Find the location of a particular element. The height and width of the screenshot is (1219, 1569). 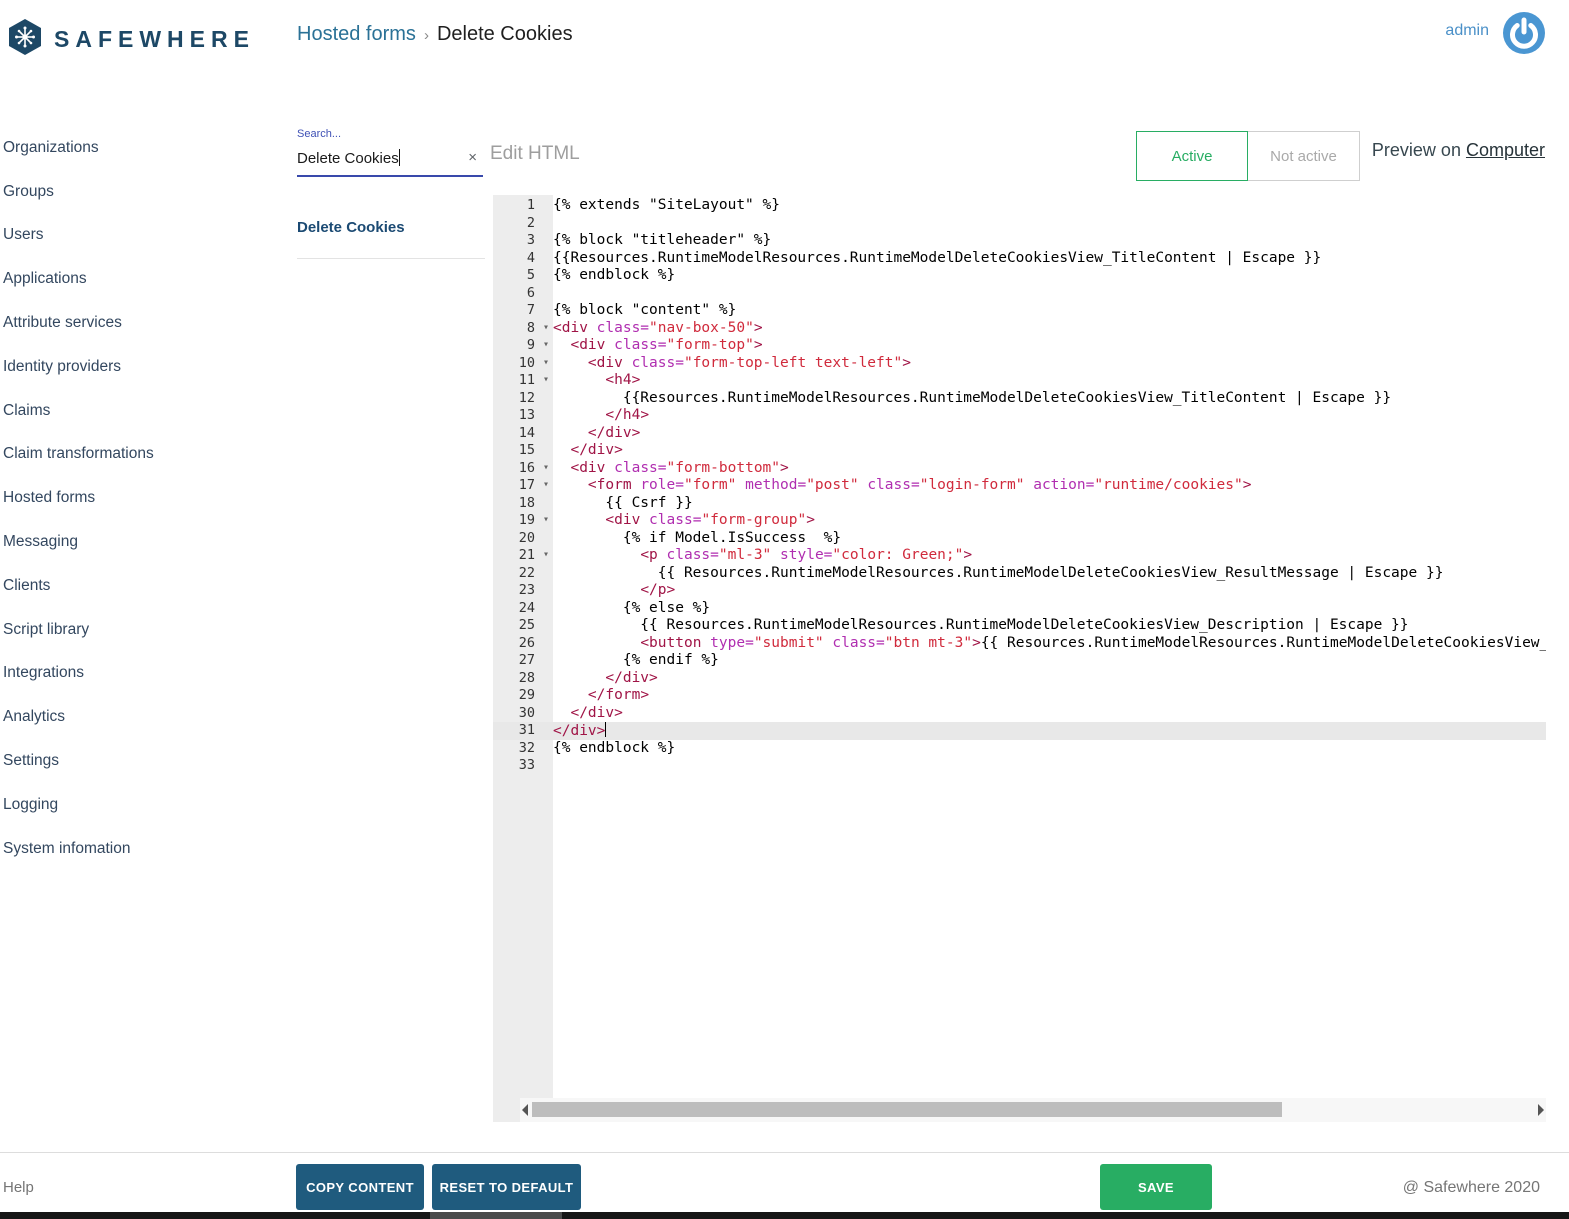

code-line: 29 </form> is located at coordinates (1019, 696).